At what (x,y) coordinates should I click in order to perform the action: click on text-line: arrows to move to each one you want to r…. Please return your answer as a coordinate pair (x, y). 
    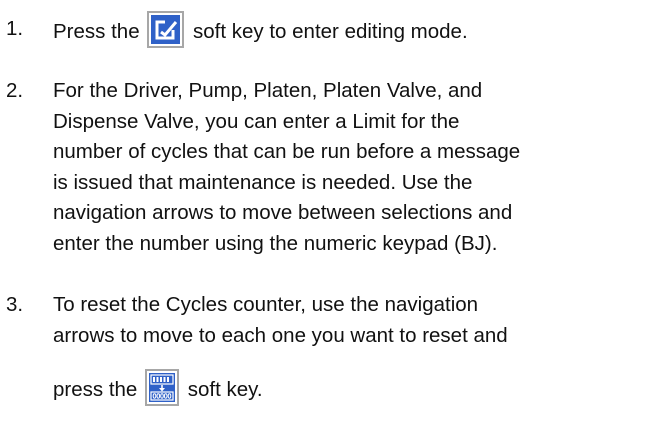
    Looking at the image, I should click on (280, 335).